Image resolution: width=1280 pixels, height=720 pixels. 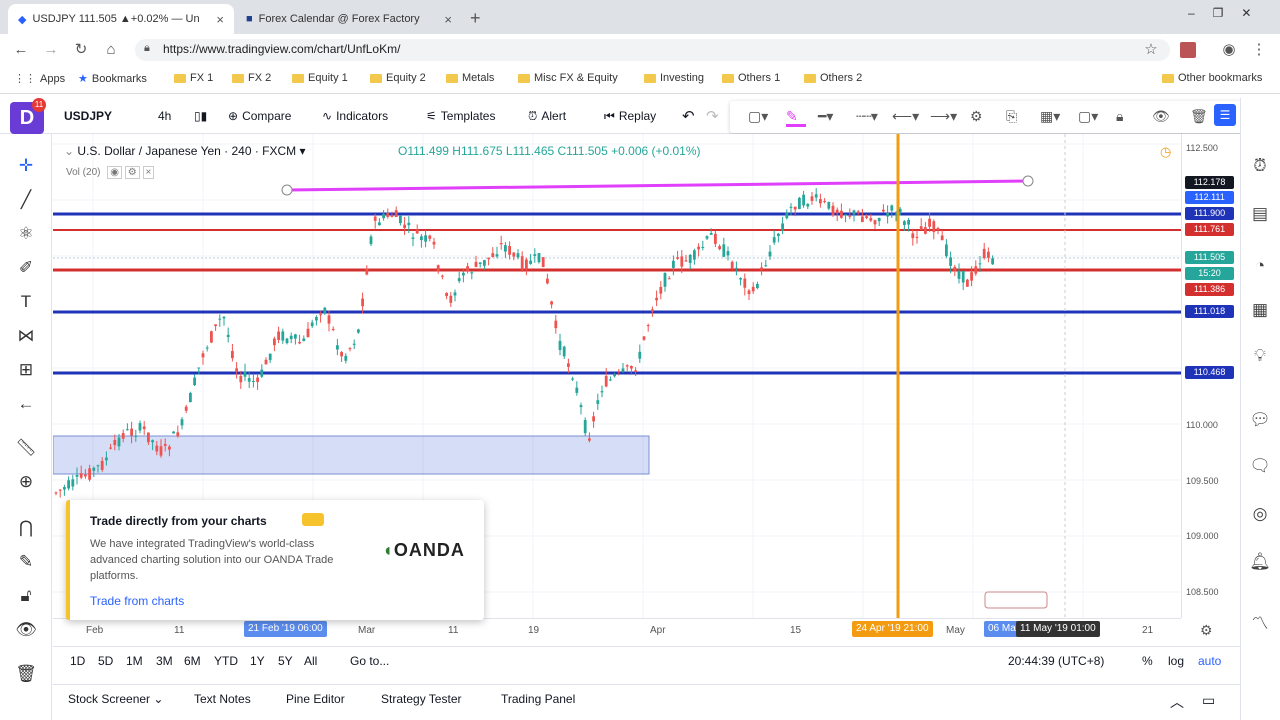 What do you see at coordinates (26, 674) in the screenshot?
I see `remove-icon: 🗑︎` at bounding box center [26, 674].